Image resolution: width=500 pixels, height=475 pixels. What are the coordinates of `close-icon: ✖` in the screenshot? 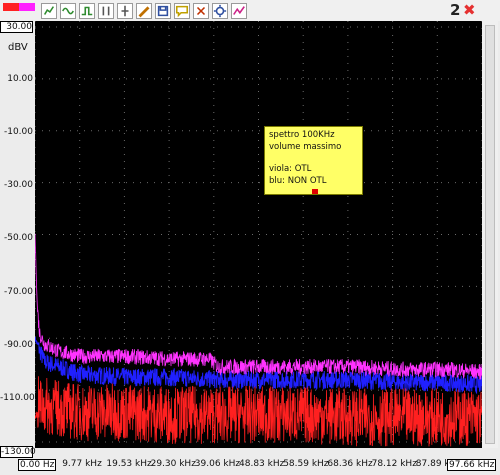 It's located at (469, 10).